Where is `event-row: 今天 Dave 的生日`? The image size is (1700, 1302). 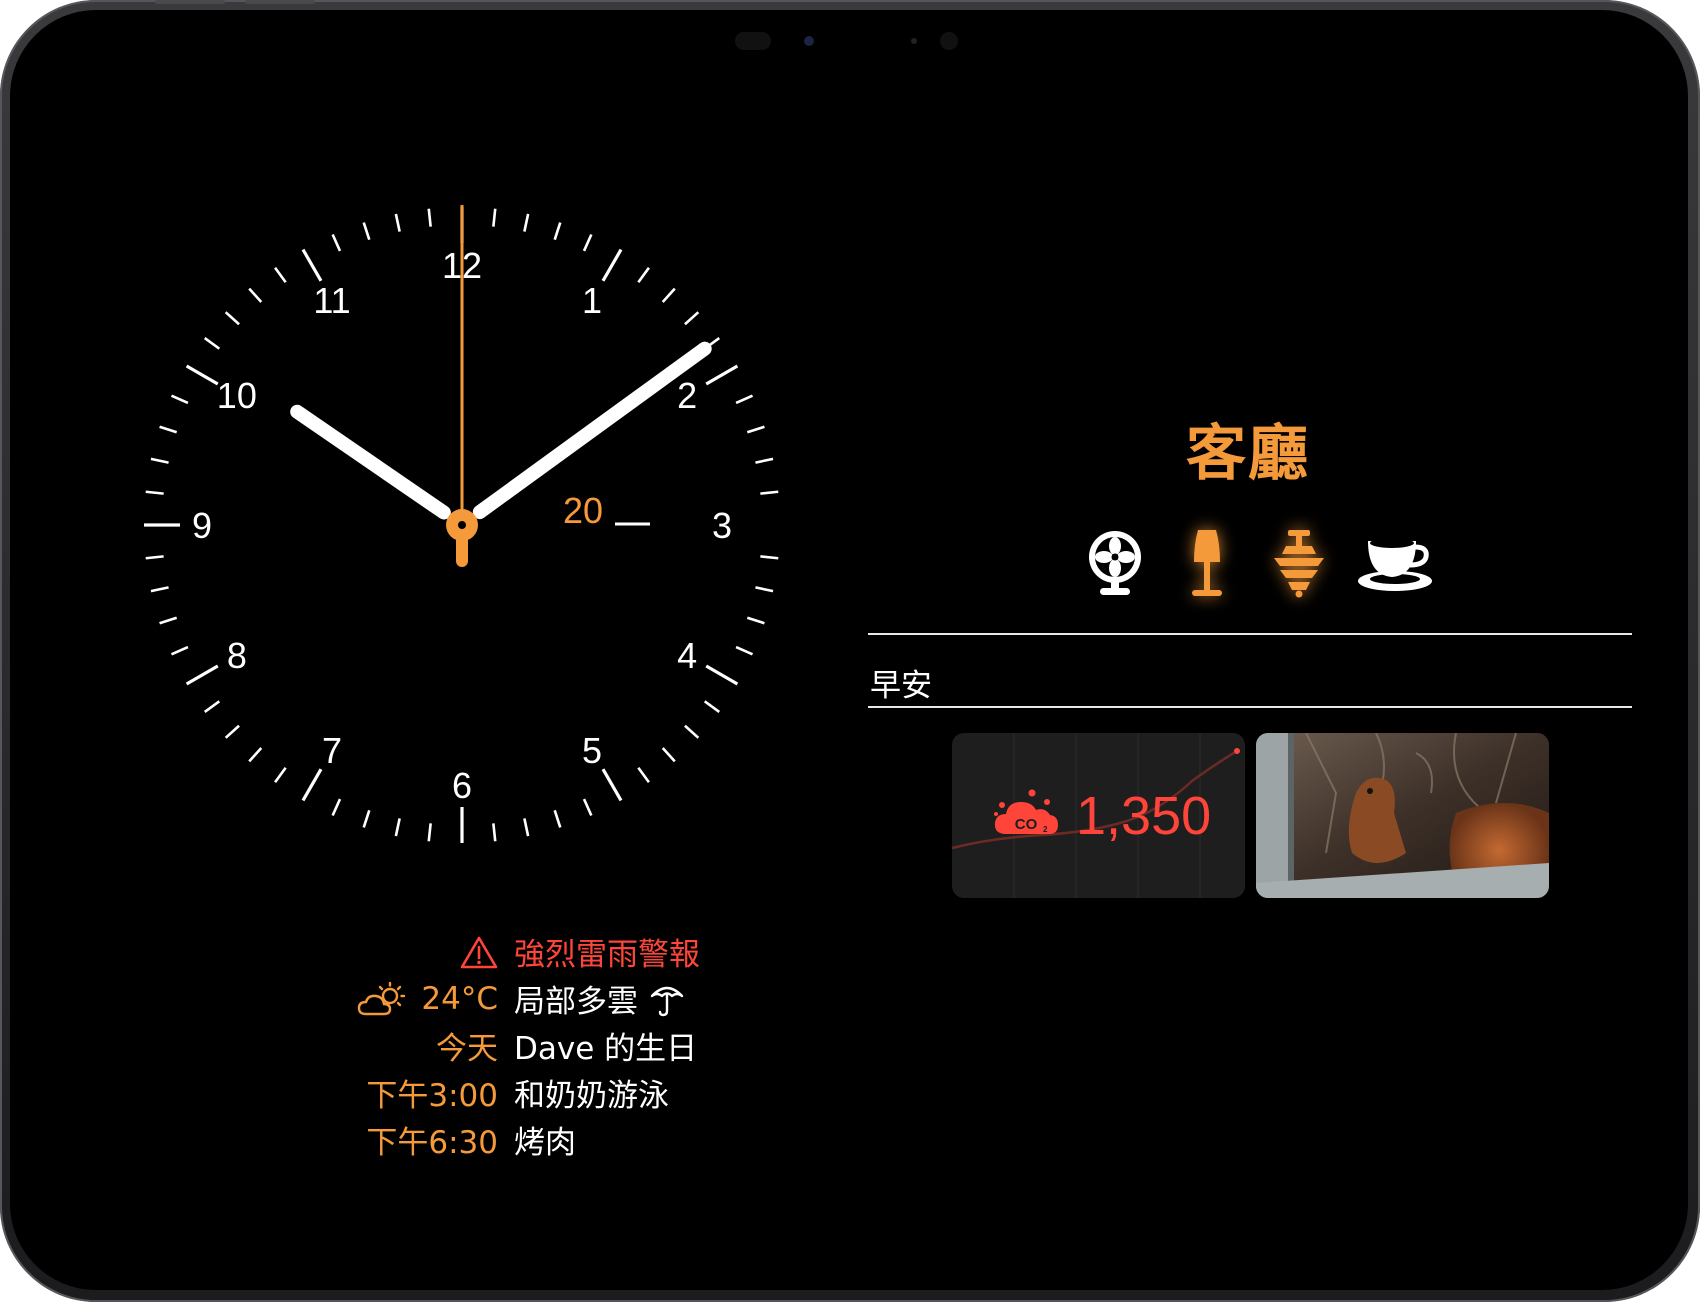 event-row: 今天 Dave 的生日 is located at coordinates (495, 1045).